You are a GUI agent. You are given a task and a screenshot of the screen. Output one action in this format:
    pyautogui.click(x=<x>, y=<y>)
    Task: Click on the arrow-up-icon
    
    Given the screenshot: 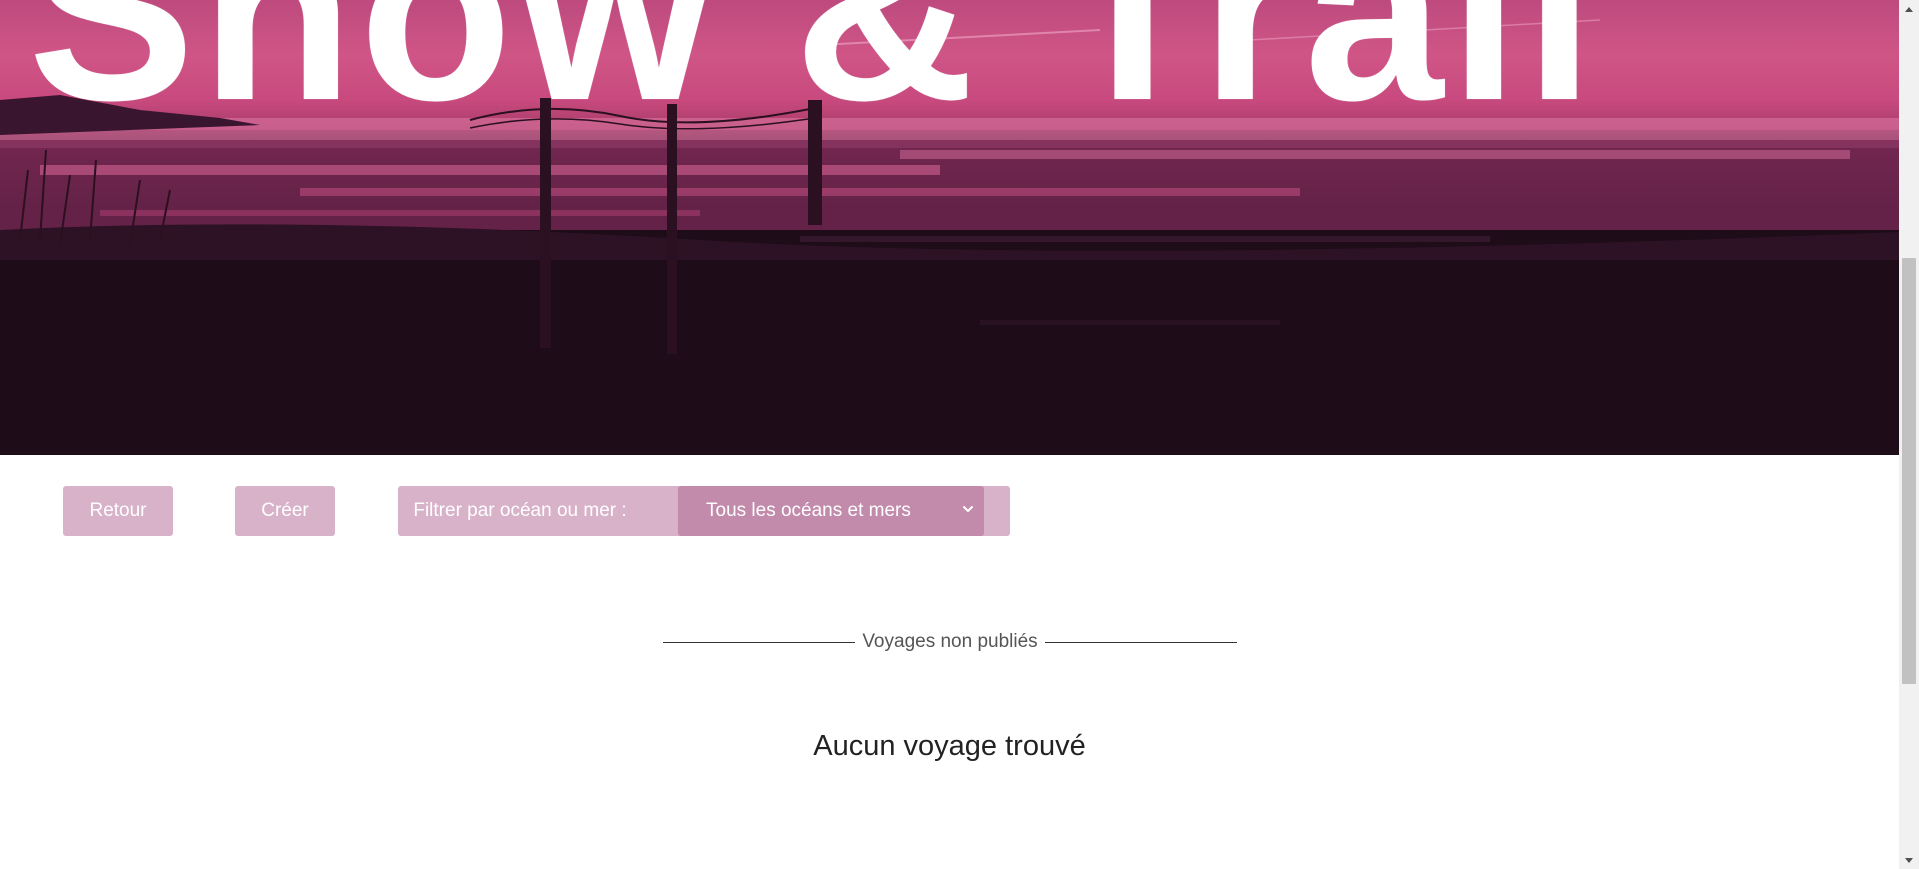 What is the action you would take?
    pyautogui.click(x=1909, y=9)
    